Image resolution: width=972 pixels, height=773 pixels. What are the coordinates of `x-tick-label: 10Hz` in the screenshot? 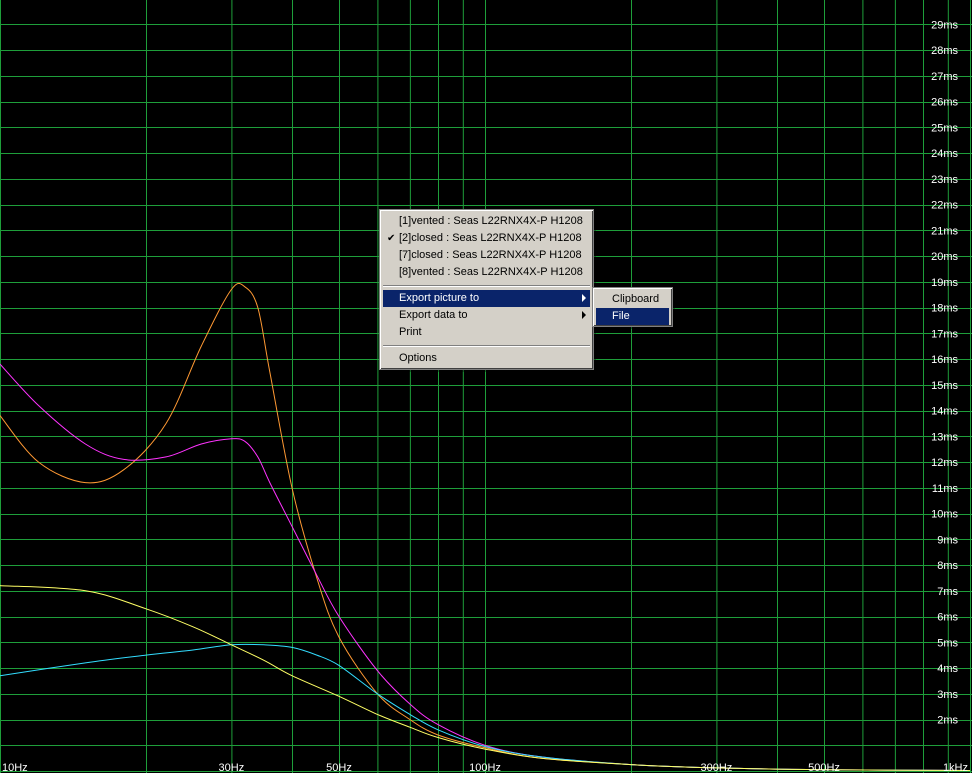 It's located at (15, 767).